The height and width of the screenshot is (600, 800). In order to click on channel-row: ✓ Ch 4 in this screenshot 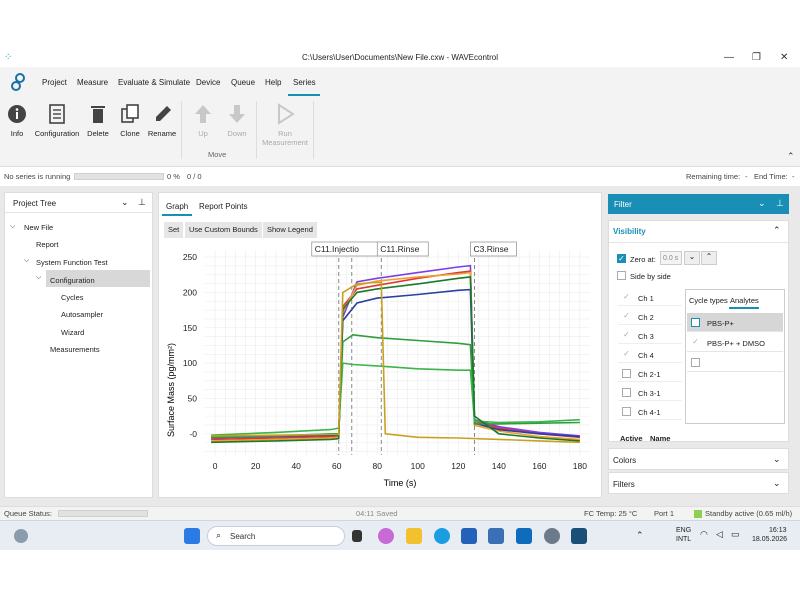, I will do `click(650, 354)`.